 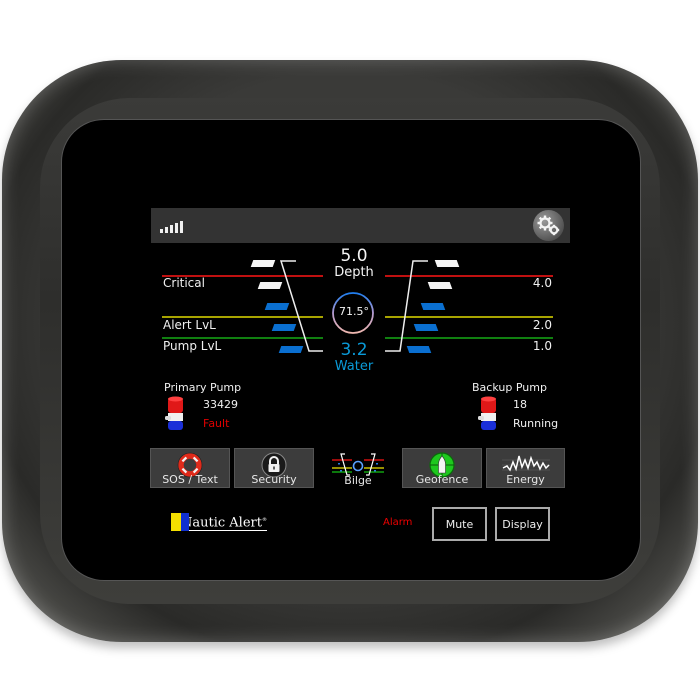 I want to click on water-label: Water, so click(x=354, y=366).